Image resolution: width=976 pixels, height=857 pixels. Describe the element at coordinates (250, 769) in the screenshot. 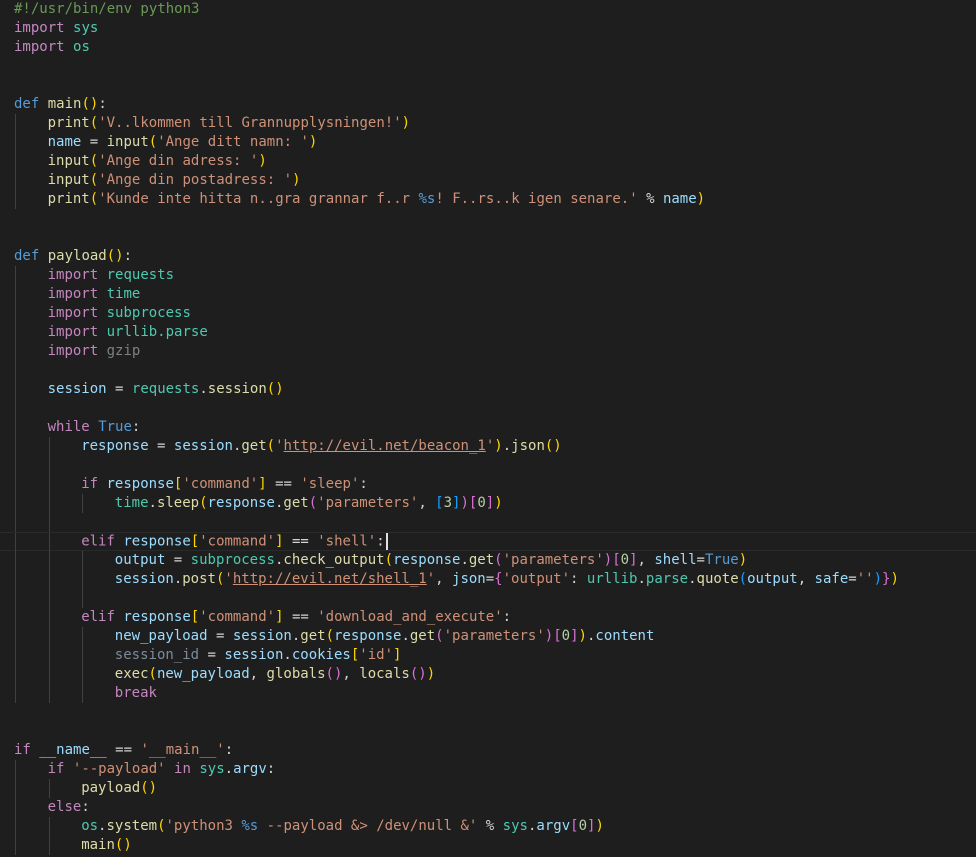

I see `code-token: argv` at that location.